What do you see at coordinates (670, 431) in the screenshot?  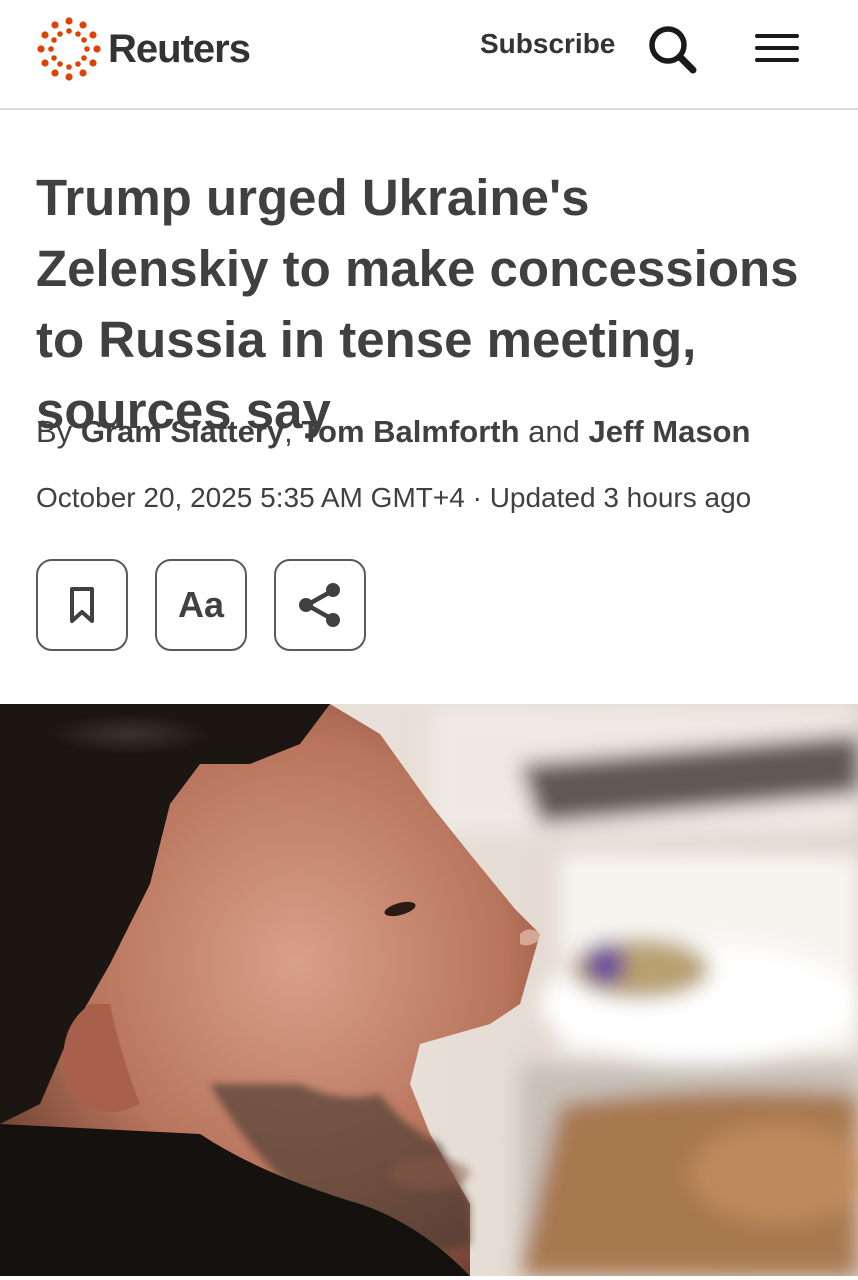 I see `author-link: Jeff Mason` at bounding box center [670, 431].